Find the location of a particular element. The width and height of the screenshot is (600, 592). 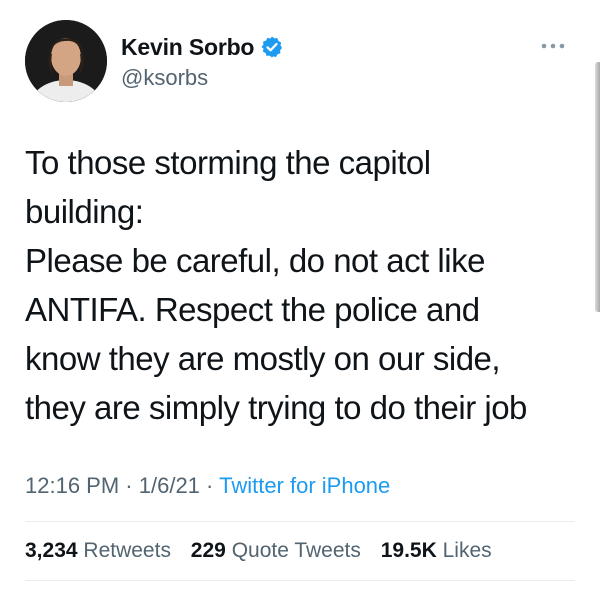

retweets-stat: 3,234 Retweets is located at coordinates (101, 550).